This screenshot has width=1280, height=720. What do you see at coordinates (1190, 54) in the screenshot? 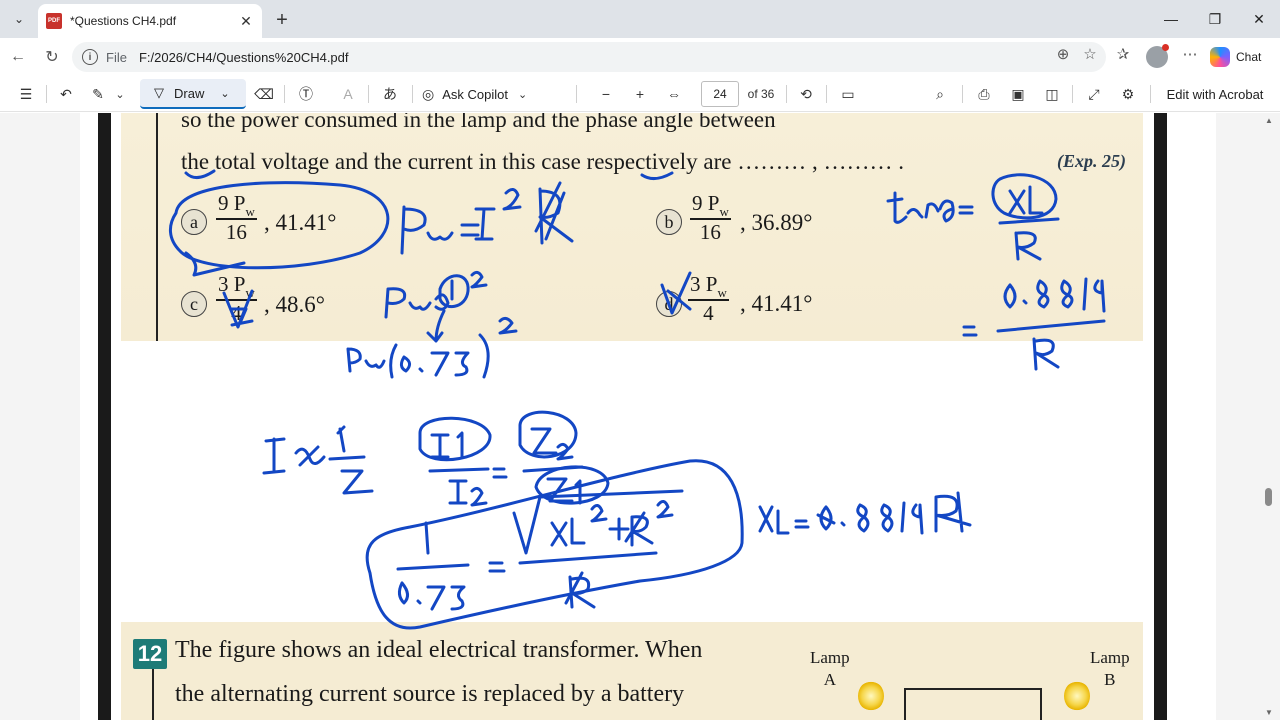
I see `more-icon: ⋯` at bounding box center [1190, 54].